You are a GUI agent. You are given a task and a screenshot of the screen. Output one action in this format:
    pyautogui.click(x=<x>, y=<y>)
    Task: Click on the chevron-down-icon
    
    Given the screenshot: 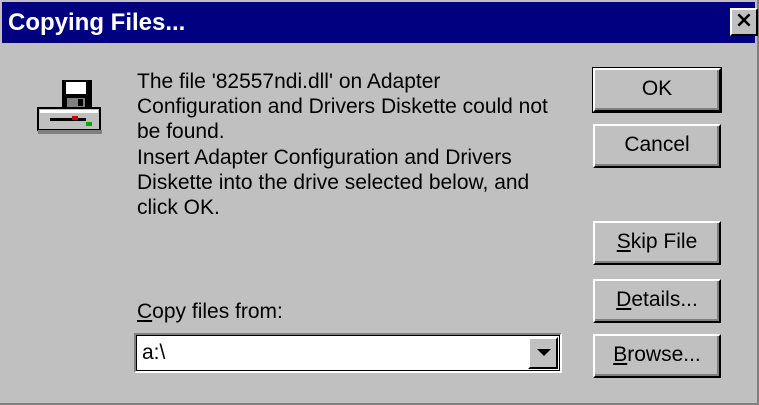 What is the action you would take?
    pyautogui.click(x=544, y=352)
    